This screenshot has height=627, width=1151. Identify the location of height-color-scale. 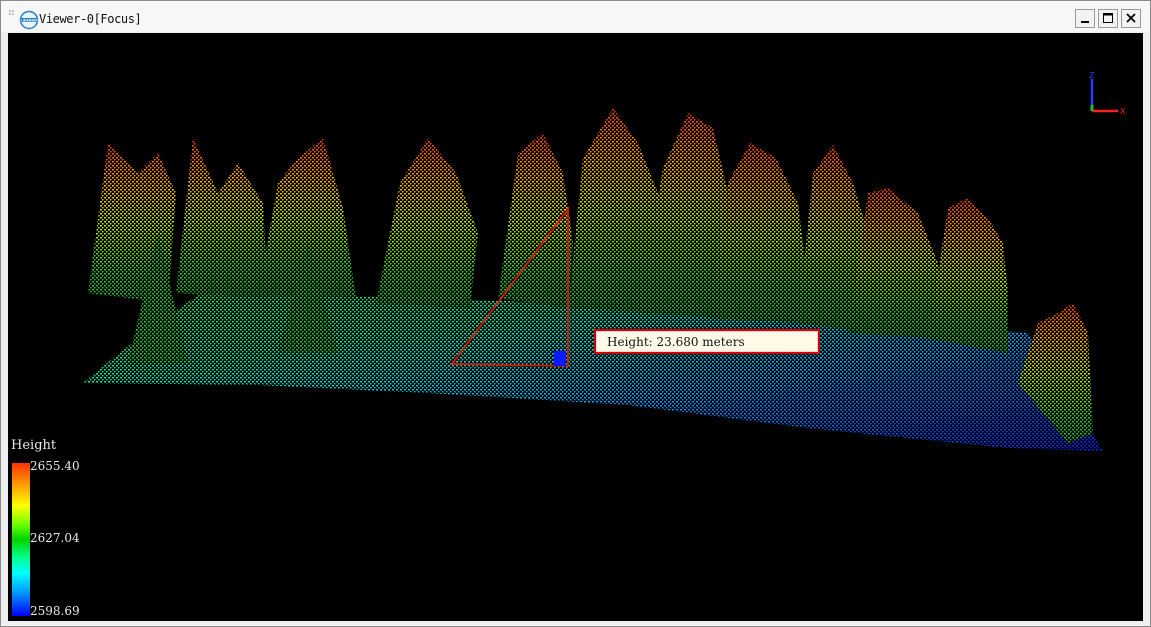
(21, 539).